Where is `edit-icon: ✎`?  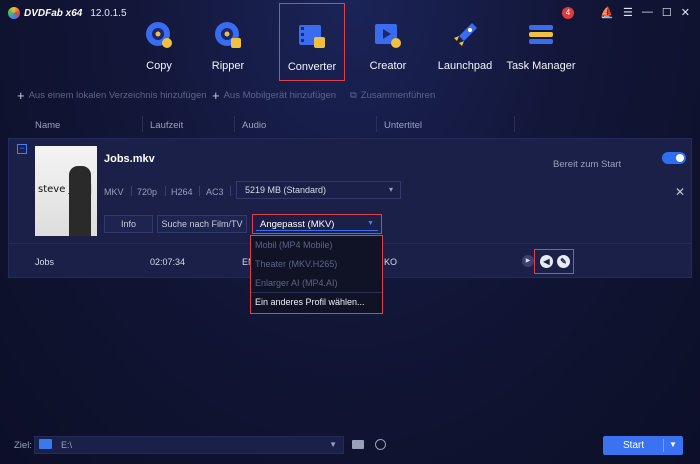 edit-icon: ✎ is located at coordinates (563, 261).